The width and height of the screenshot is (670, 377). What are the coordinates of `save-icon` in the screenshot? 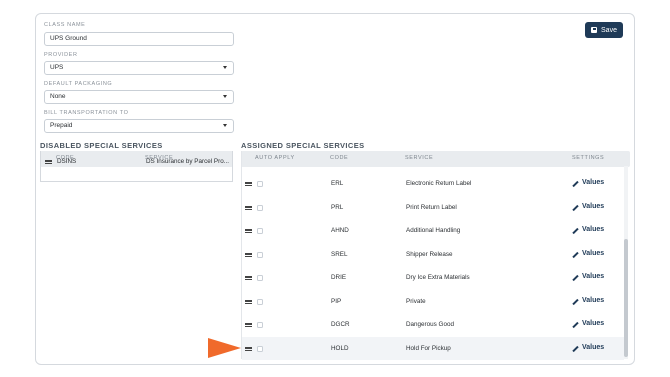 It's located at (594, 30).